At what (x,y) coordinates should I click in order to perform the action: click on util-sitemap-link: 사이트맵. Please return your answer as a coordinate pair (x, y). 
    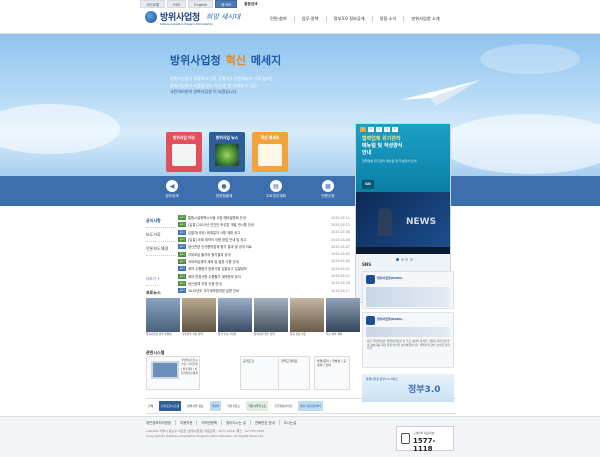
    Looking at the image, I should click on (153, 4).